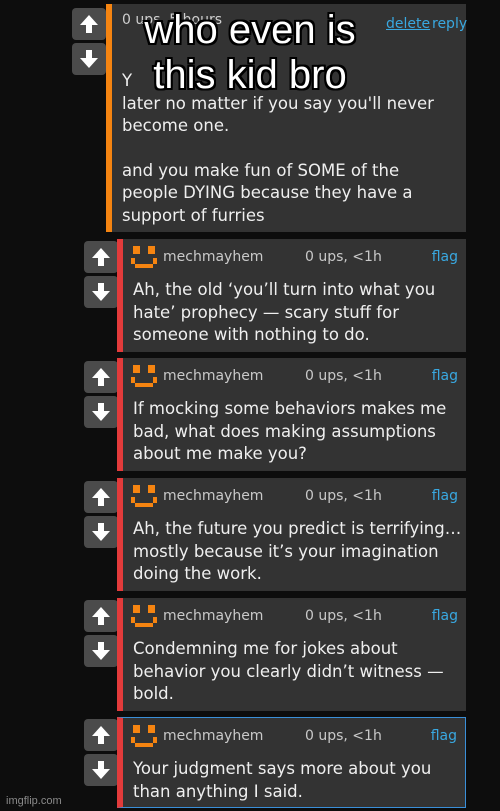 The width and height of the screenshot is (500, 811). I want to click on reply-line: someone with nothing to do., so click(251, 334).